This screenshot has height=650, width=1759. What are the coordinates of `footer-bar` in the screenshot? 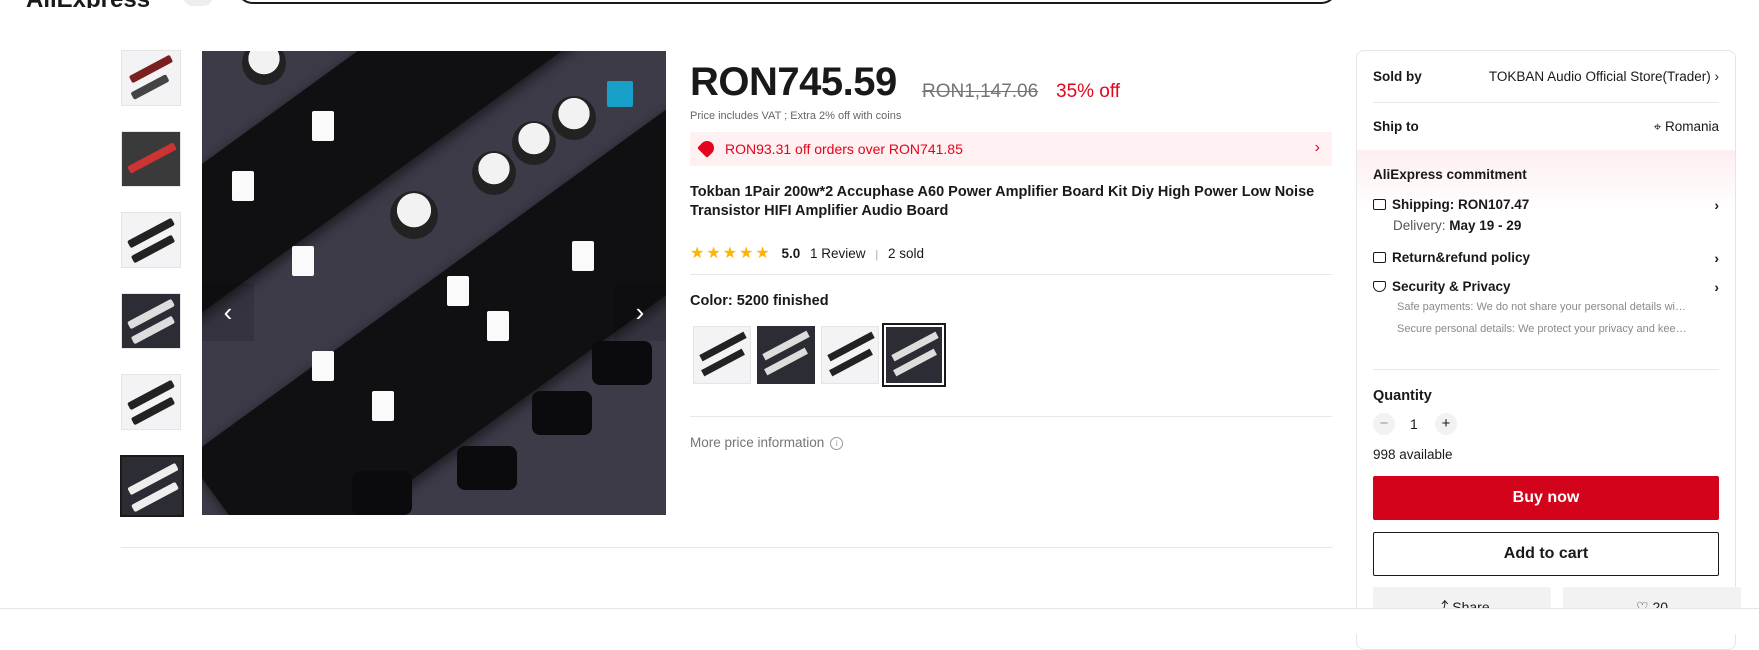 It's located at (879, 621).